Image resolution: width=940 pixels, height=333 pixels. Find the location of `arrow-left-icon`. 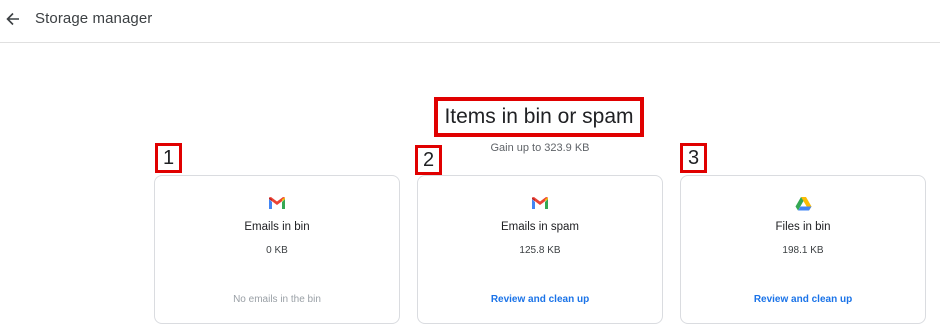

arrow-left-icon is located at coordinates (12, 19).